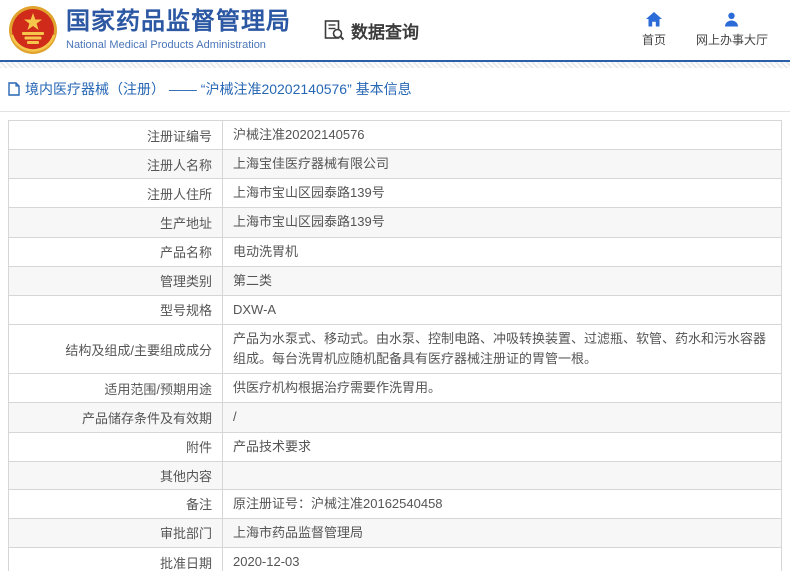 The height and width of the screenshot is (571, 790). What do you see at coordinates (115, 503) in the screenshot?
I see `row-label: 备注` at bounding box center [115, 503].